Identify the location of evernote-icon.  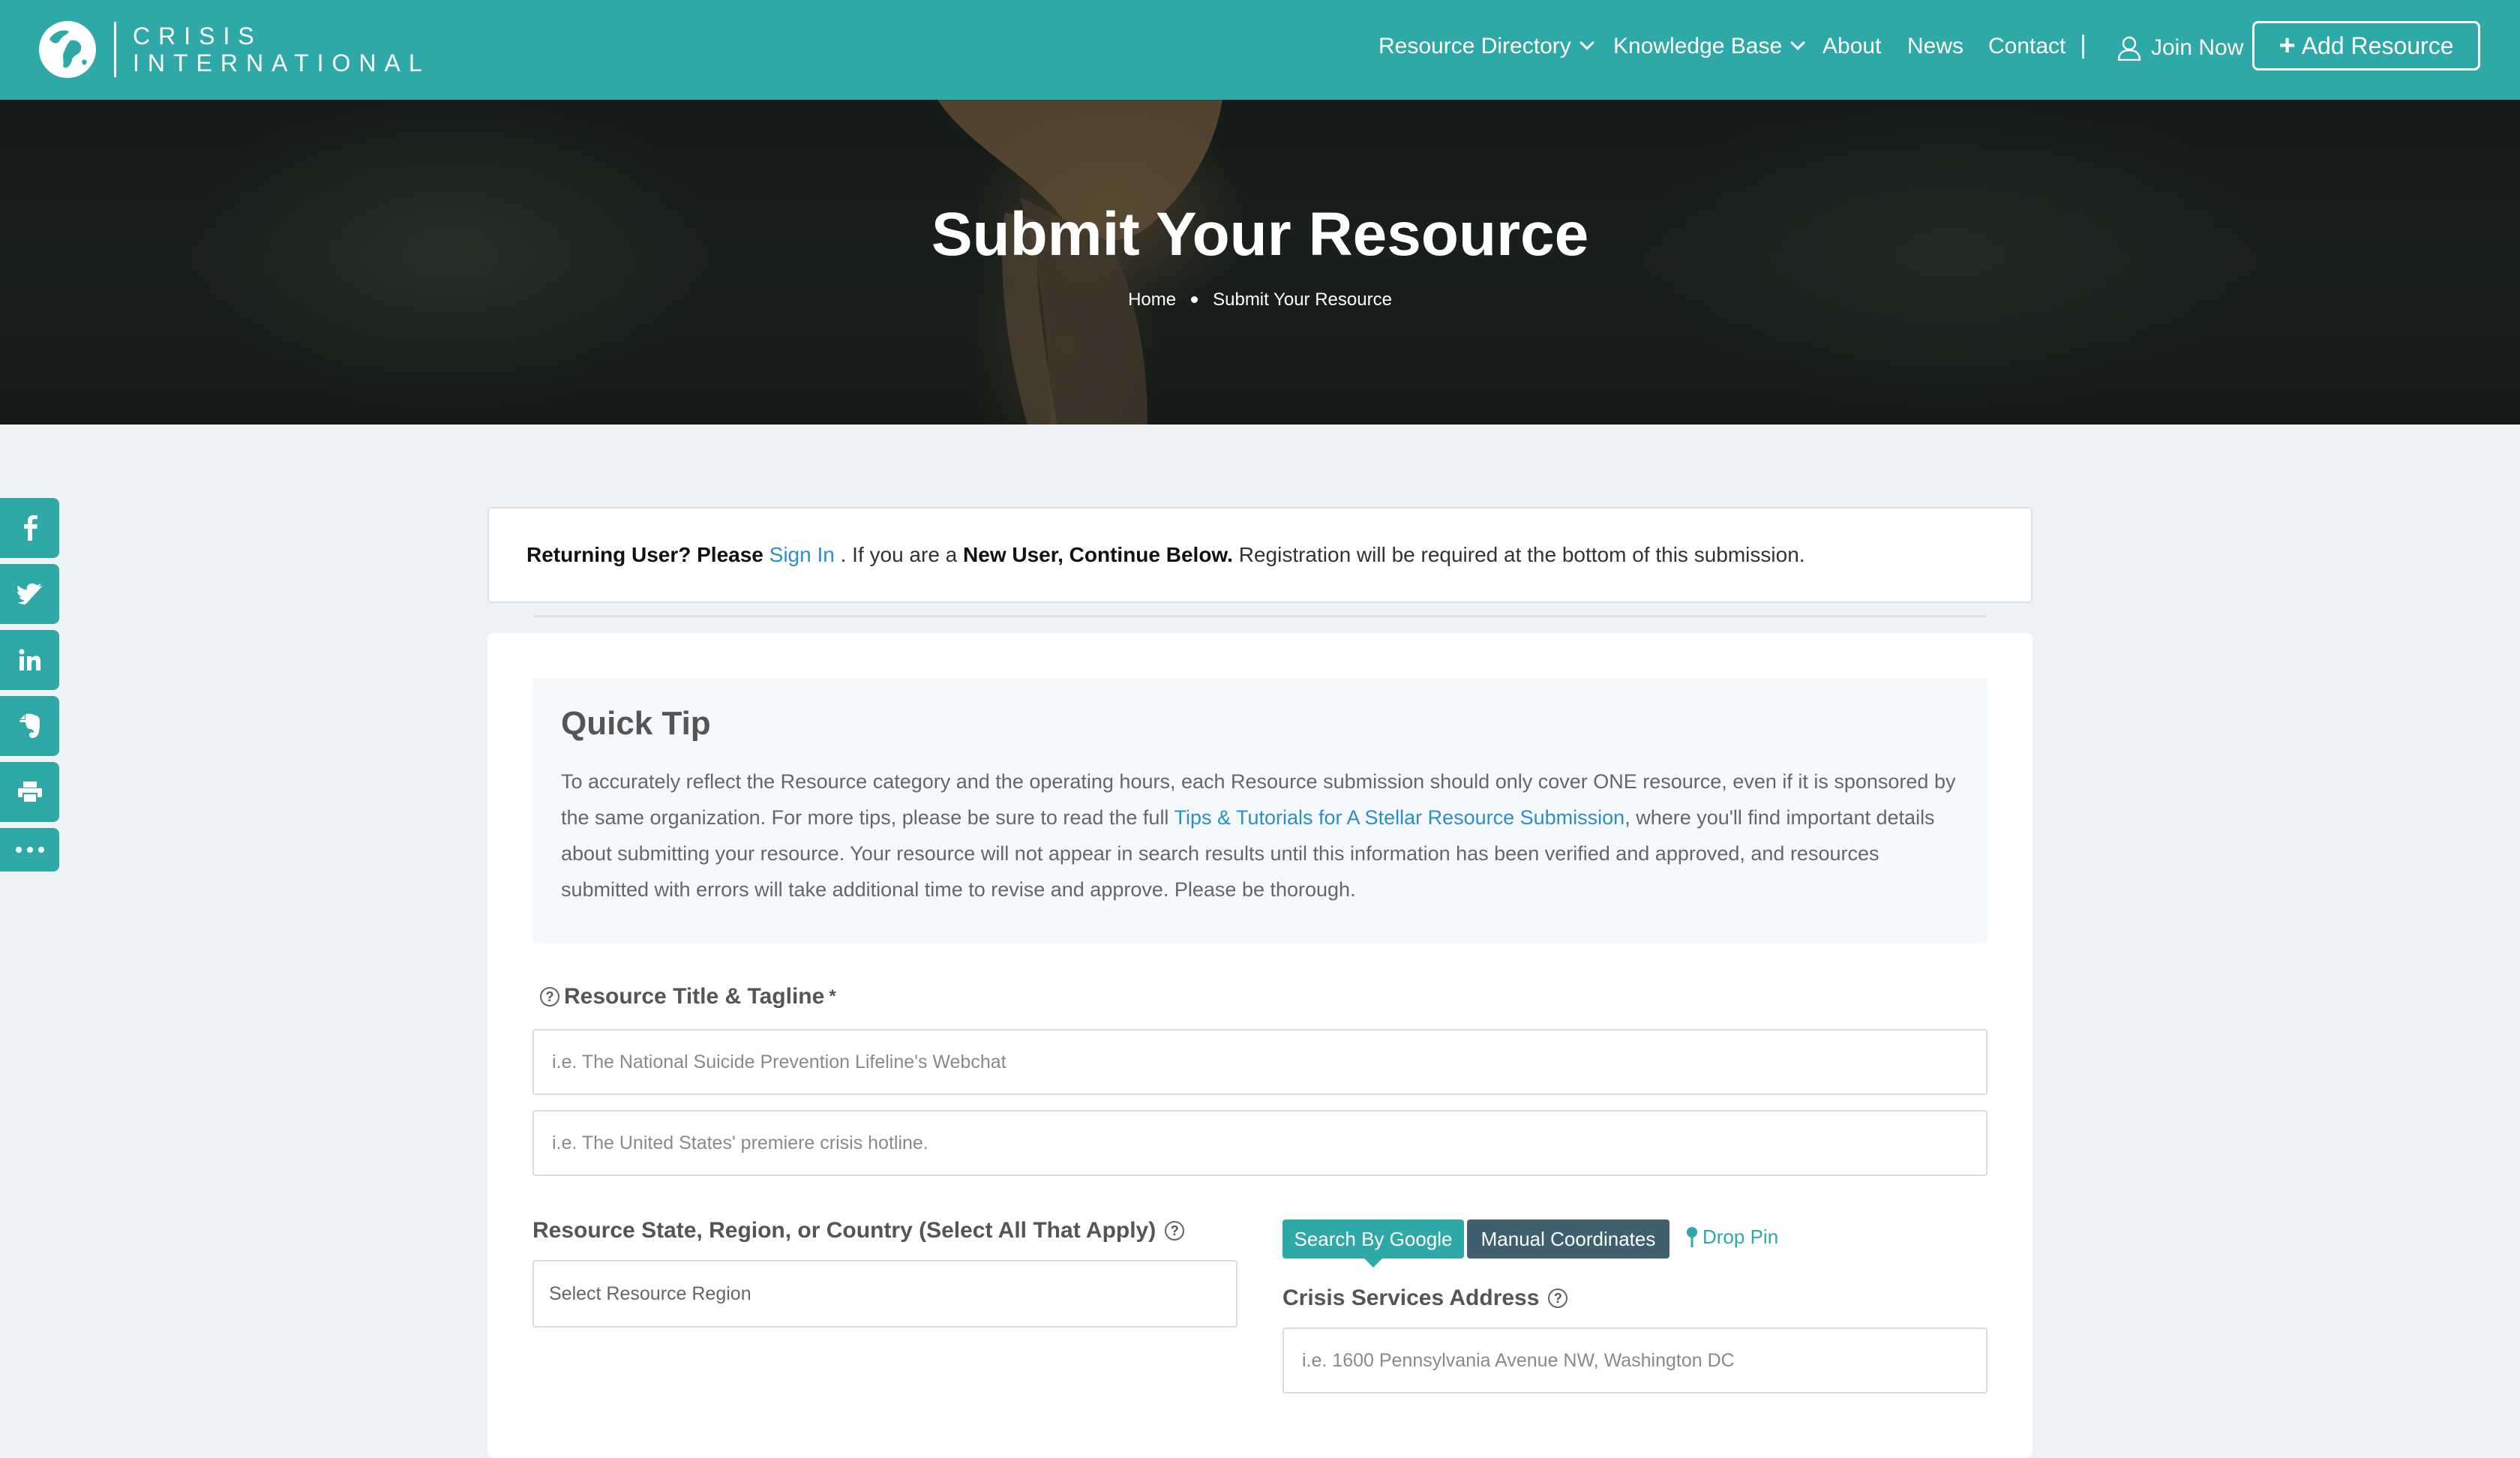
(29, 725).